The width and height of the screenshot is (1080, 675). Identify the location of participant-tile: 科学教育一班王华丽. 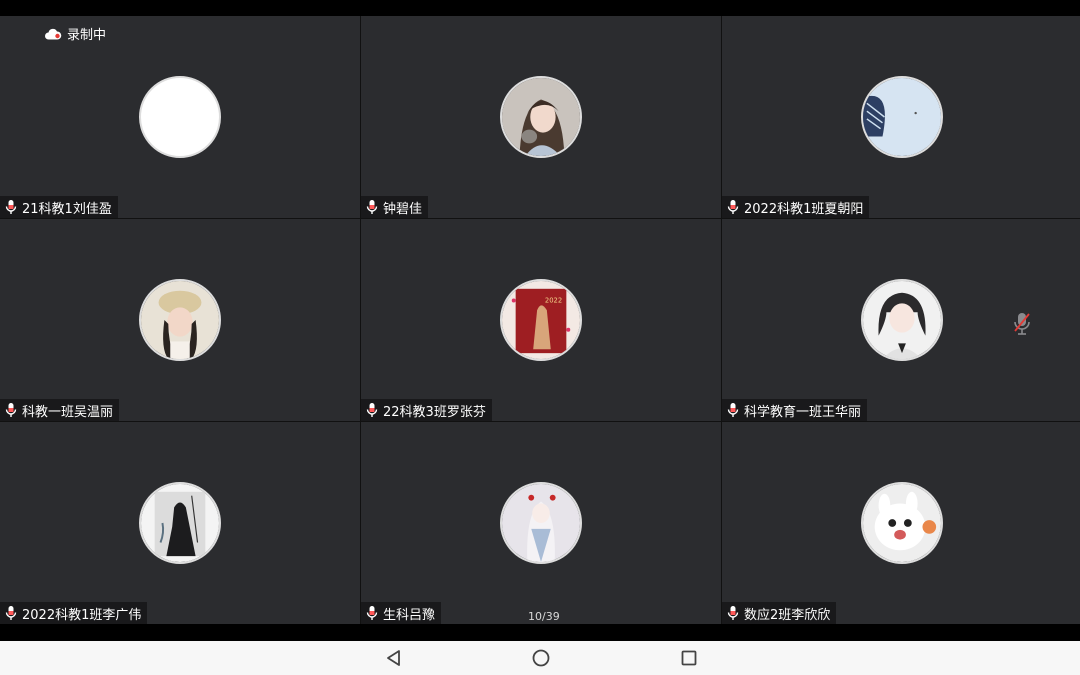
(901, 320).